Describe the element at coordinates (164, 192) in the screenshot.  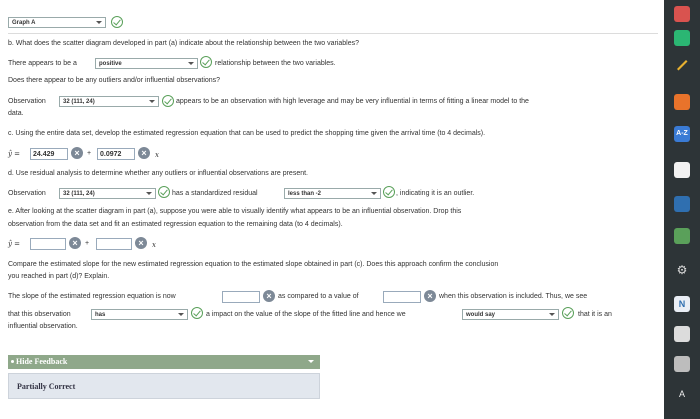
I see `observation-d-correct-icon` at that location.